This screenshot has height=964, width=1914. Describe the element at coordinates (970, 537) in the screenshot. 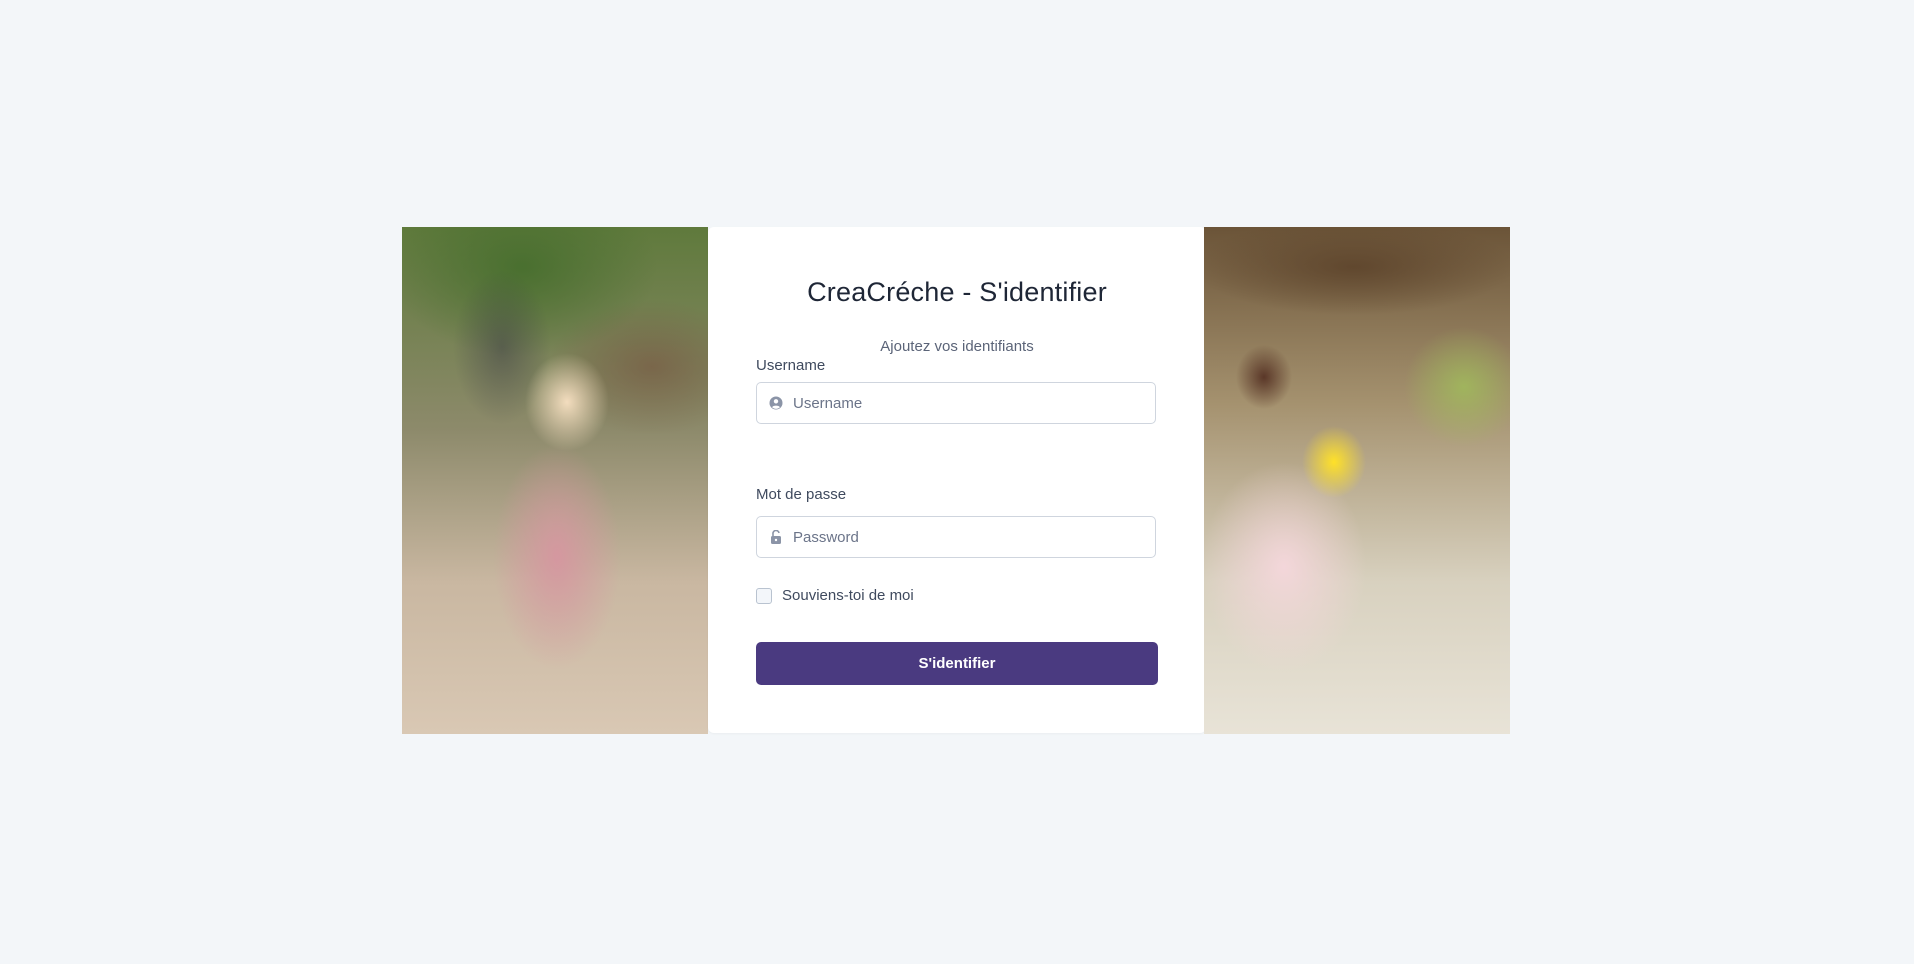

I see `password-input` at that location.